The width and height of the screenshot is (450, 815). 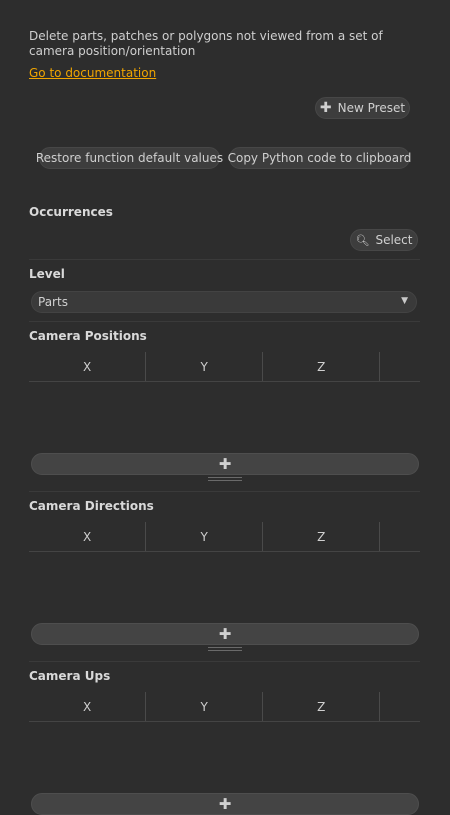 I want to click on restore-defaults-label: Restore function default values, so click(x=129, y=158).